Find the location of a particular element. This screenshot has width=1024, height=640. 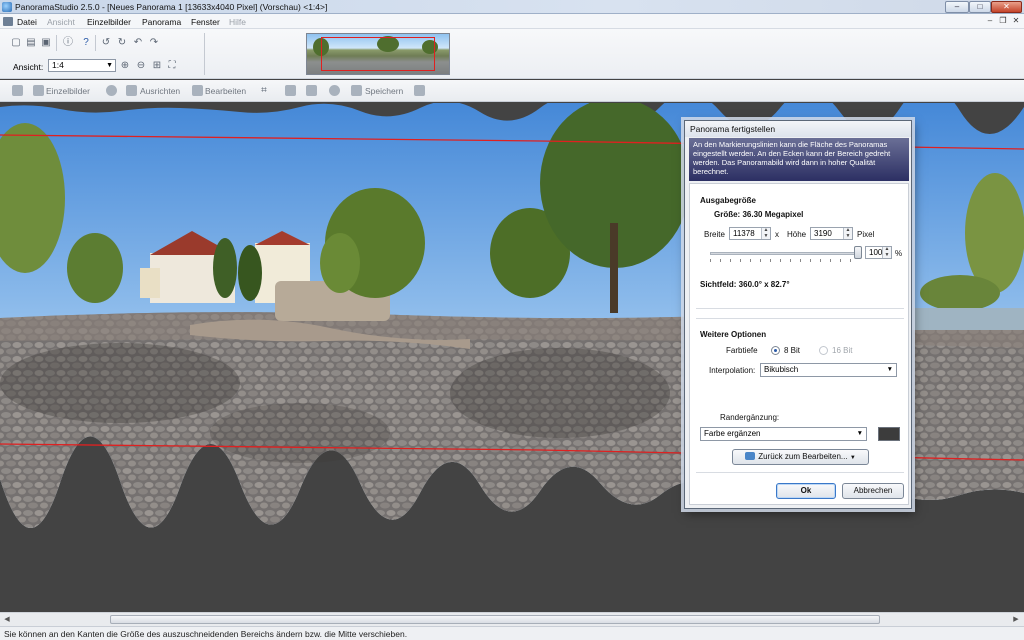

import-icon is located at coordinates (17, 90).